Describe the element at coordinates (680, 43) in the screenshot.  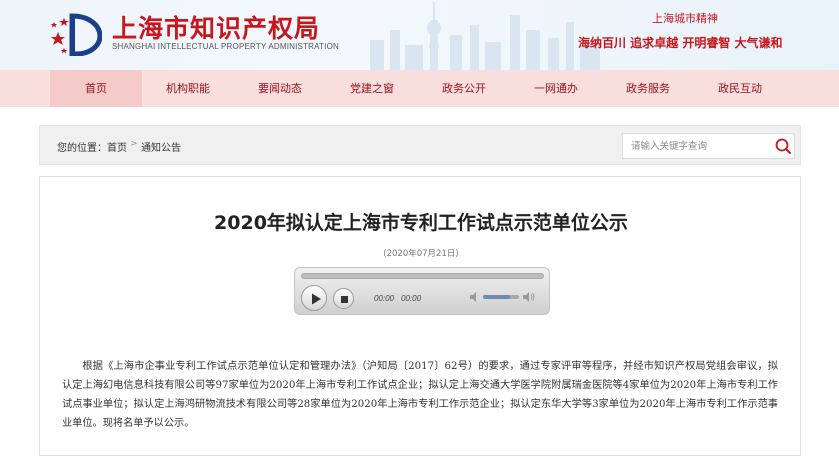
I see `city-spirit-slogan: 海纳百川 追求卓越 开明睿智 大气谦和` at that location.